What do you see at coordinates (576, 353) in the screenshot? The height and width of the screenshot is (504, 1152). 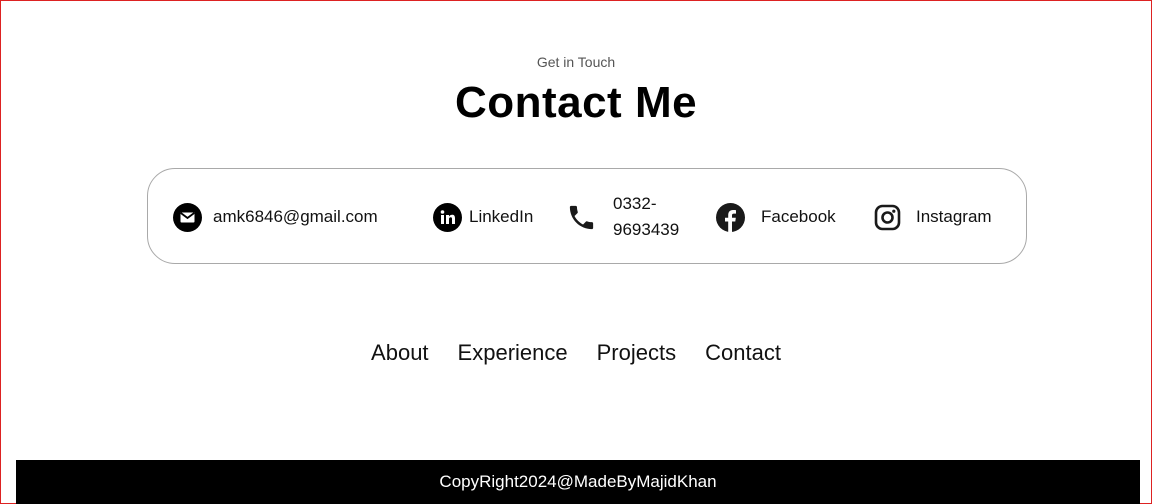 I see `footer-nav: About Experience Projects Contact` at bounding box center [576, 353].